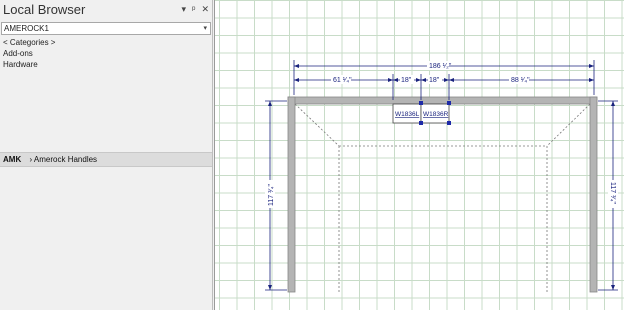 Image resolution: width=624 pixels, height=310 pixels. I want to click on dimension-left-segment: 61 ¹⁄₄", so click(342, 80).